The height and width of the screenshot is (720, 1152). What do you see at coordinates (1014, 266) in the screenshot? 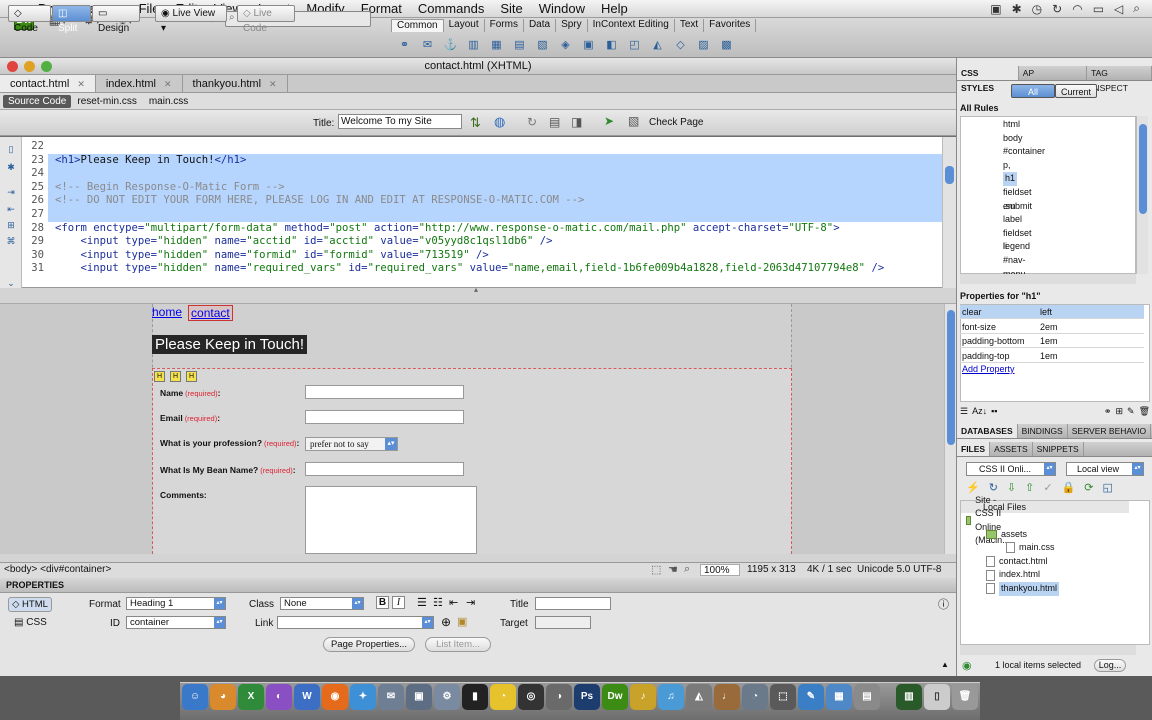
I see `css-rule-item: #nav-menu` at bounding box center [1014, 266].